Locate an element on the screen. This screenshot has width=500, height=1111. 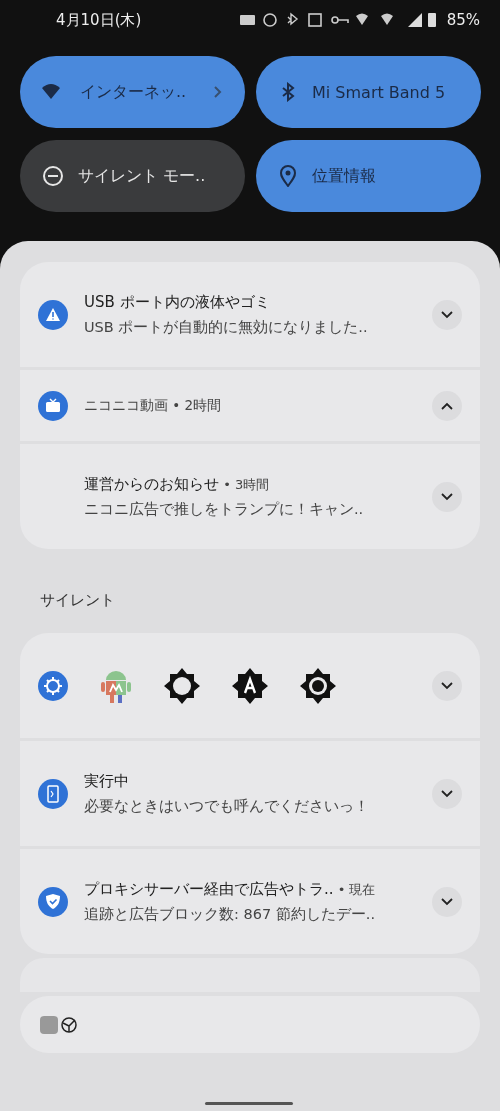
chevron-right-icon is located at coordinates (218, 92).